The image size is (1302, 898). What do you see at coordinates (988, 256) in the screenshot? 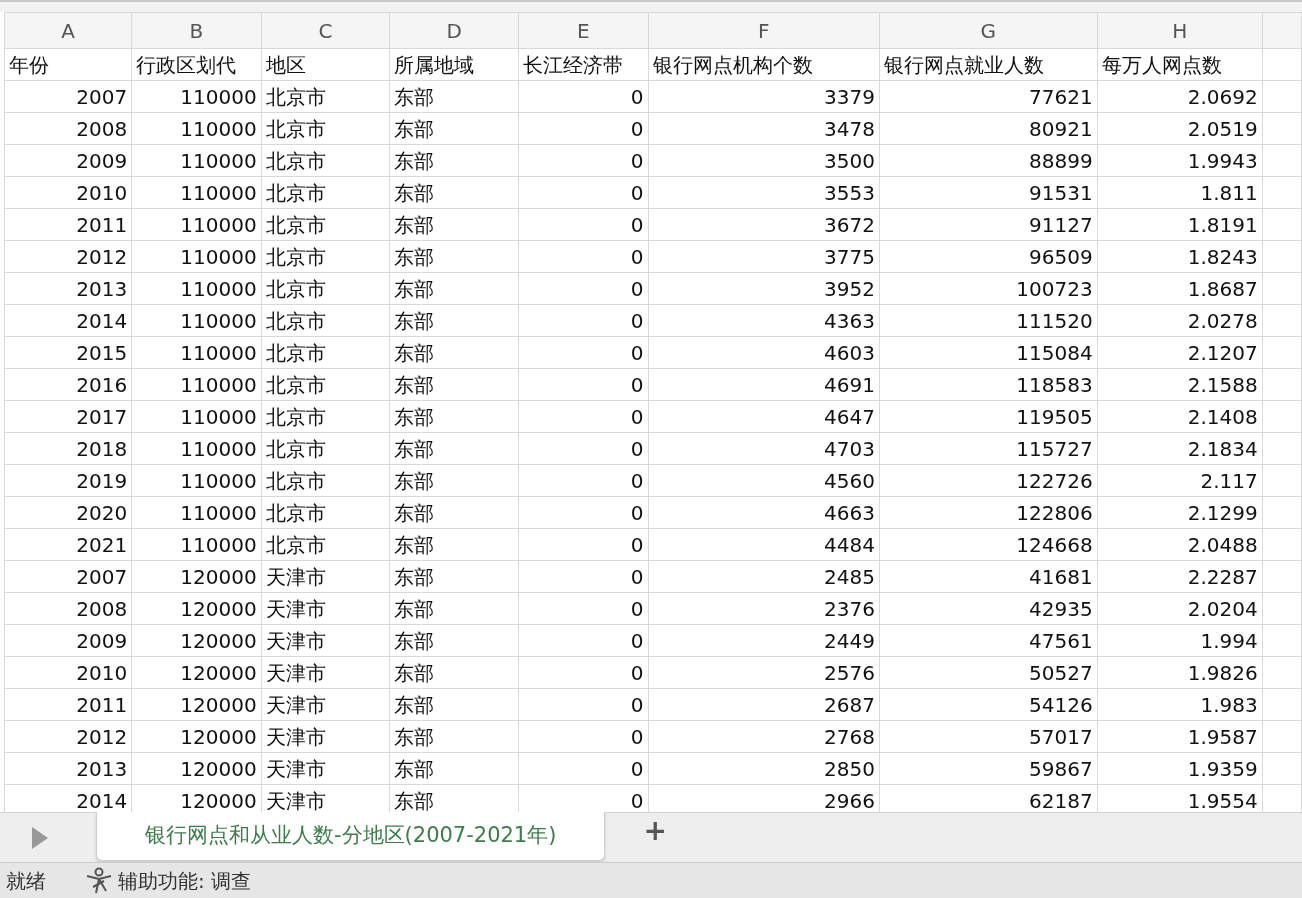
I see `table-cell: 96509` at bounding box center [988, 256].